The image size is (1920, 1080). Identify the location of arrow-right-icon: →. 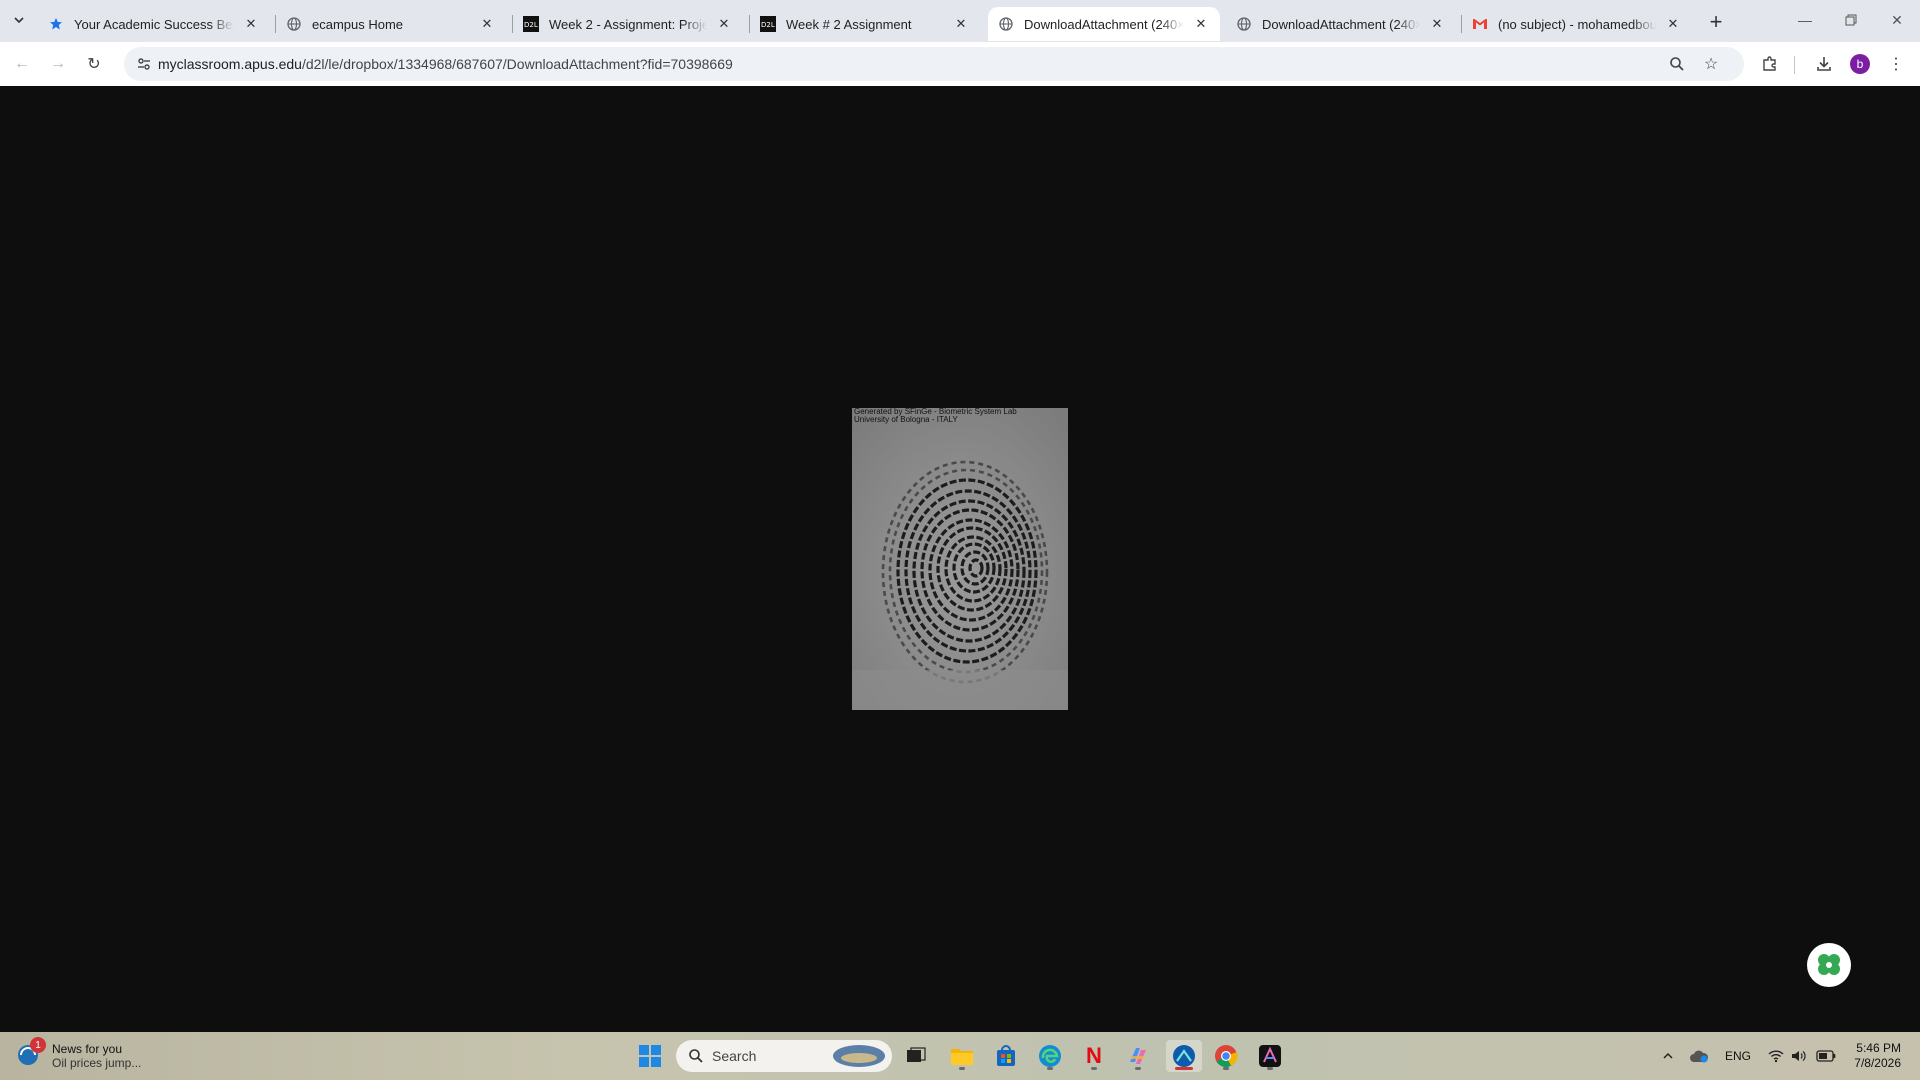
(58, 63).